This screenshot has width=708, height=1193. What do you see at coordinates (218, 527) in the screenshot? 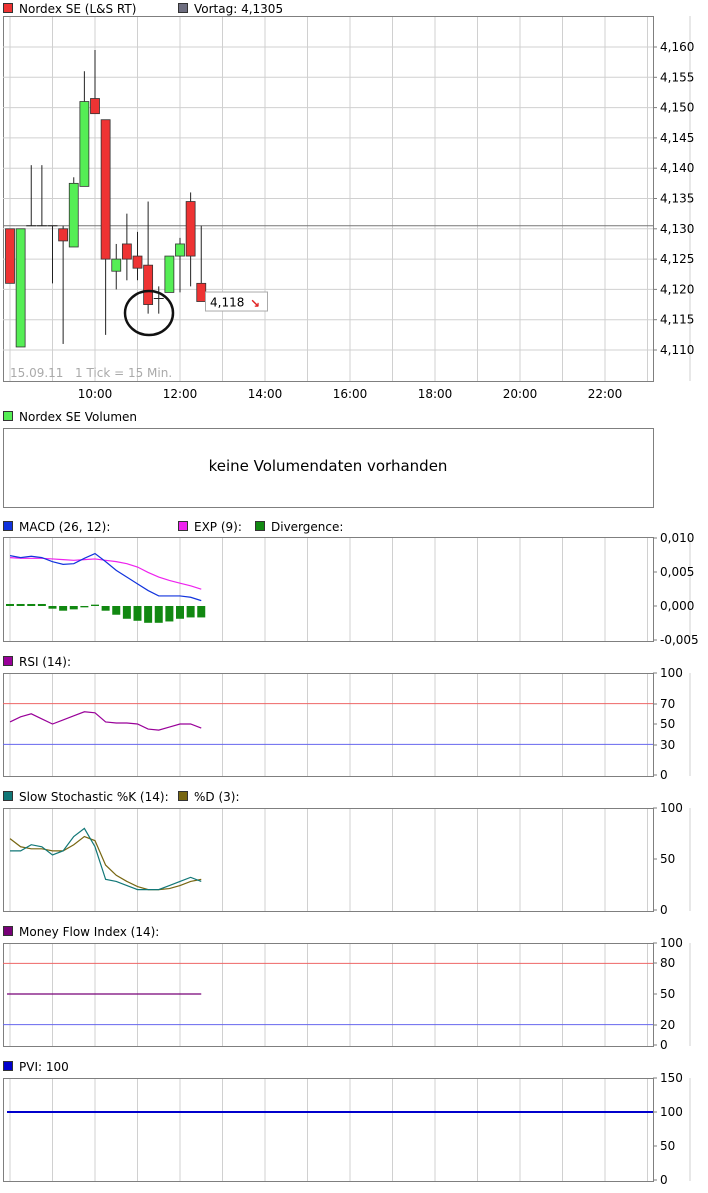
I see `legend-label: EXP (9):` at bounding box center [218, 527].